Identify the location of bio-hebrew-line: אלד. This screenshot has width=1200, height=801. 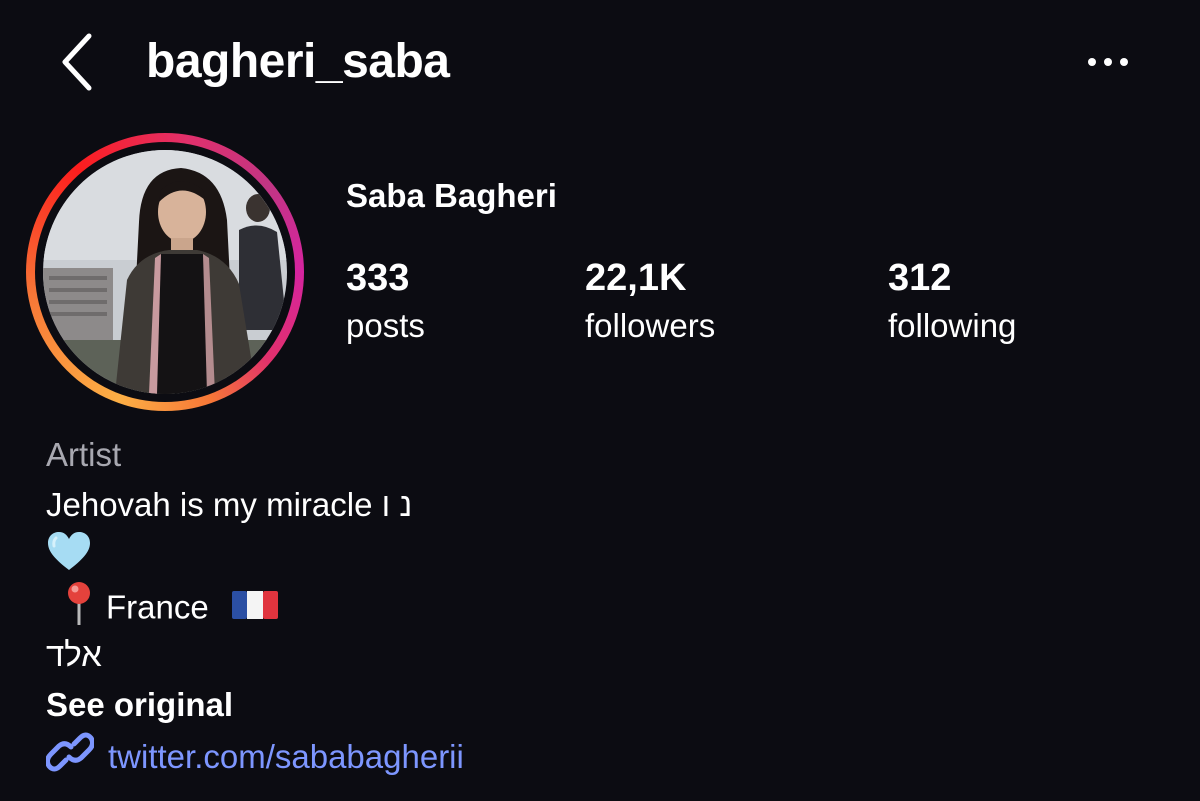
(74, 654).